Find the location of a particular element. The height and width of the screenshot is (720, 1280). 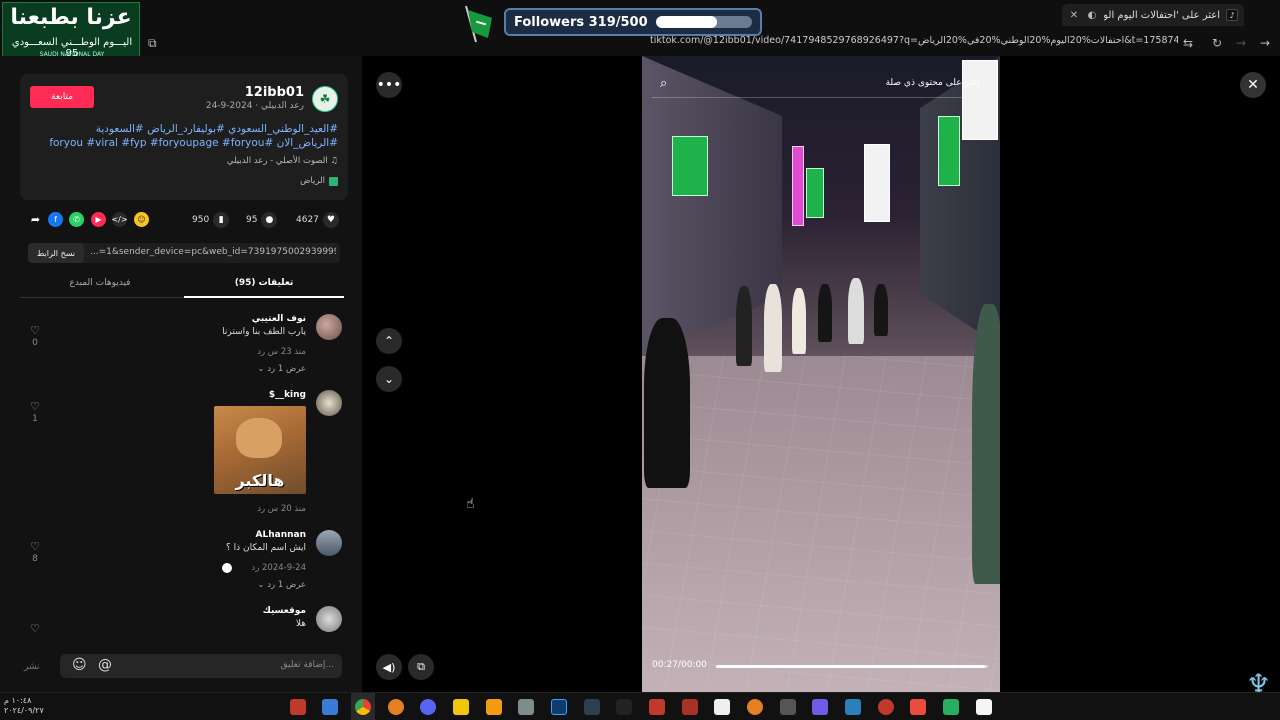

close-icon: ✕ is located at coordinates (1253, 85).